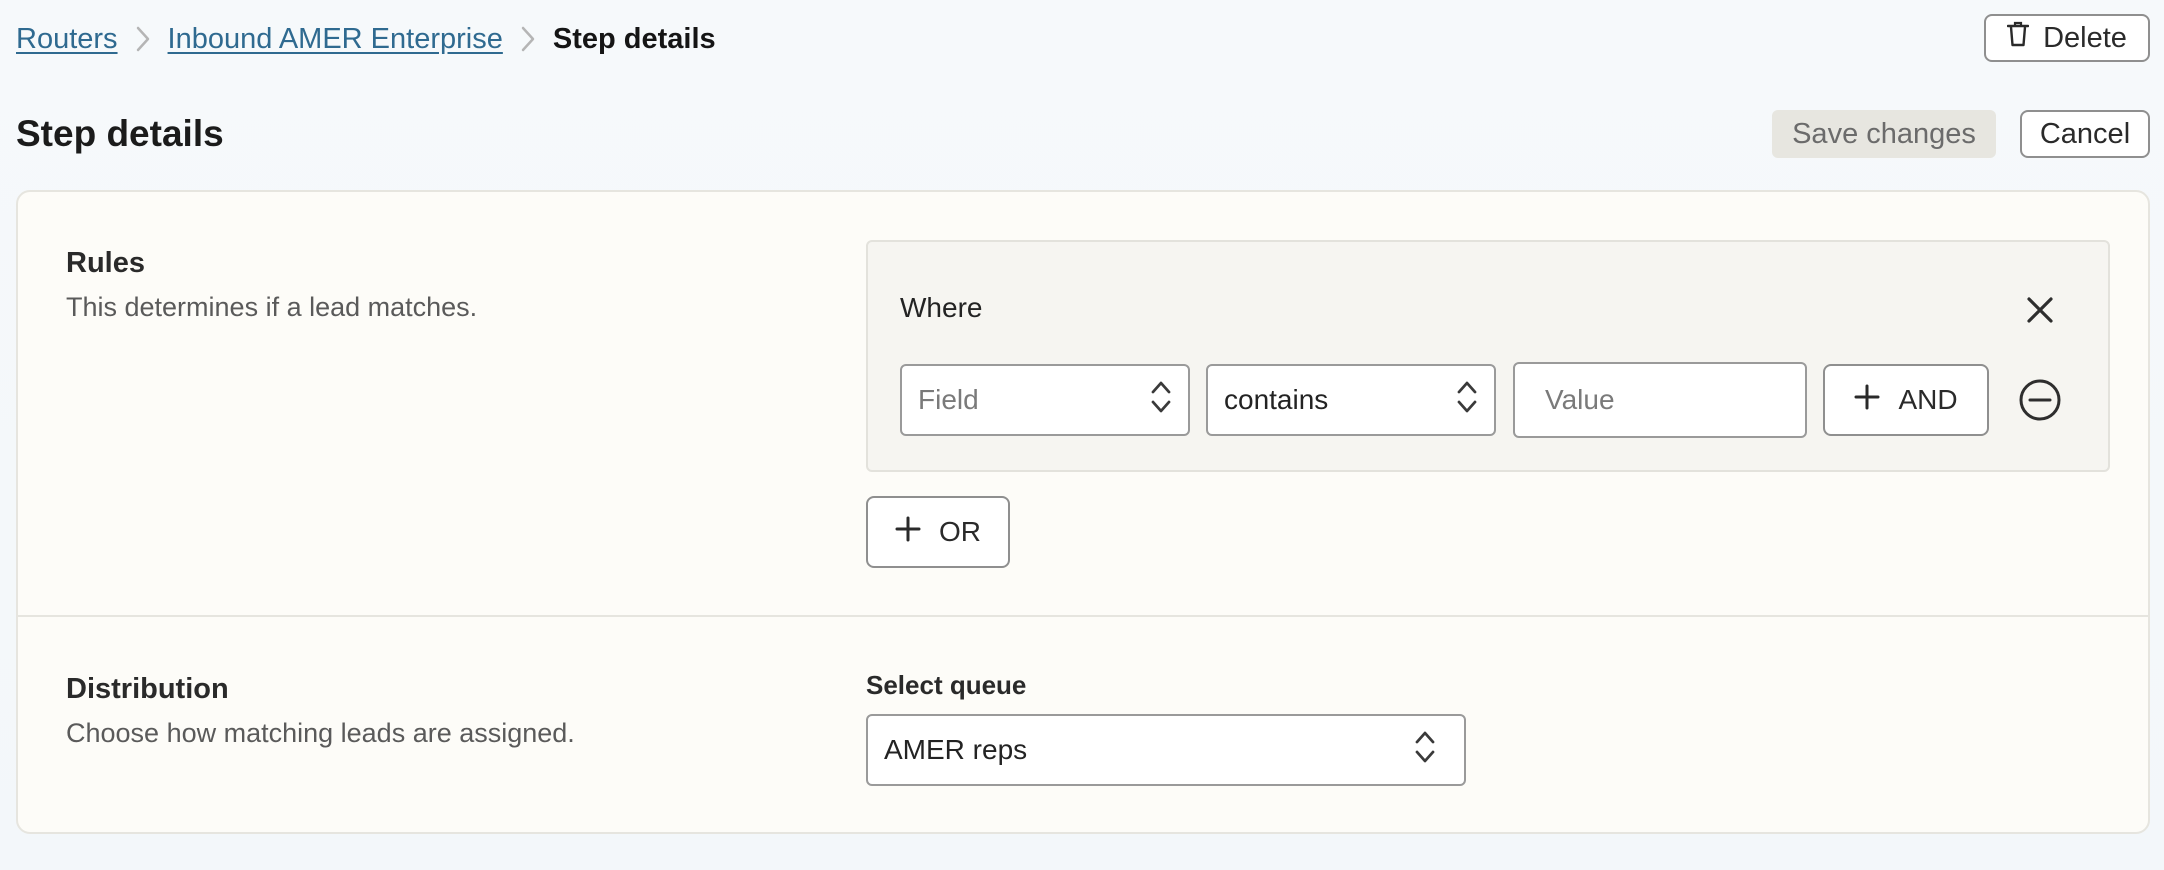 This screenshot has width=2164, height=870. I want to click on where-label: Where, so click(941, 307).